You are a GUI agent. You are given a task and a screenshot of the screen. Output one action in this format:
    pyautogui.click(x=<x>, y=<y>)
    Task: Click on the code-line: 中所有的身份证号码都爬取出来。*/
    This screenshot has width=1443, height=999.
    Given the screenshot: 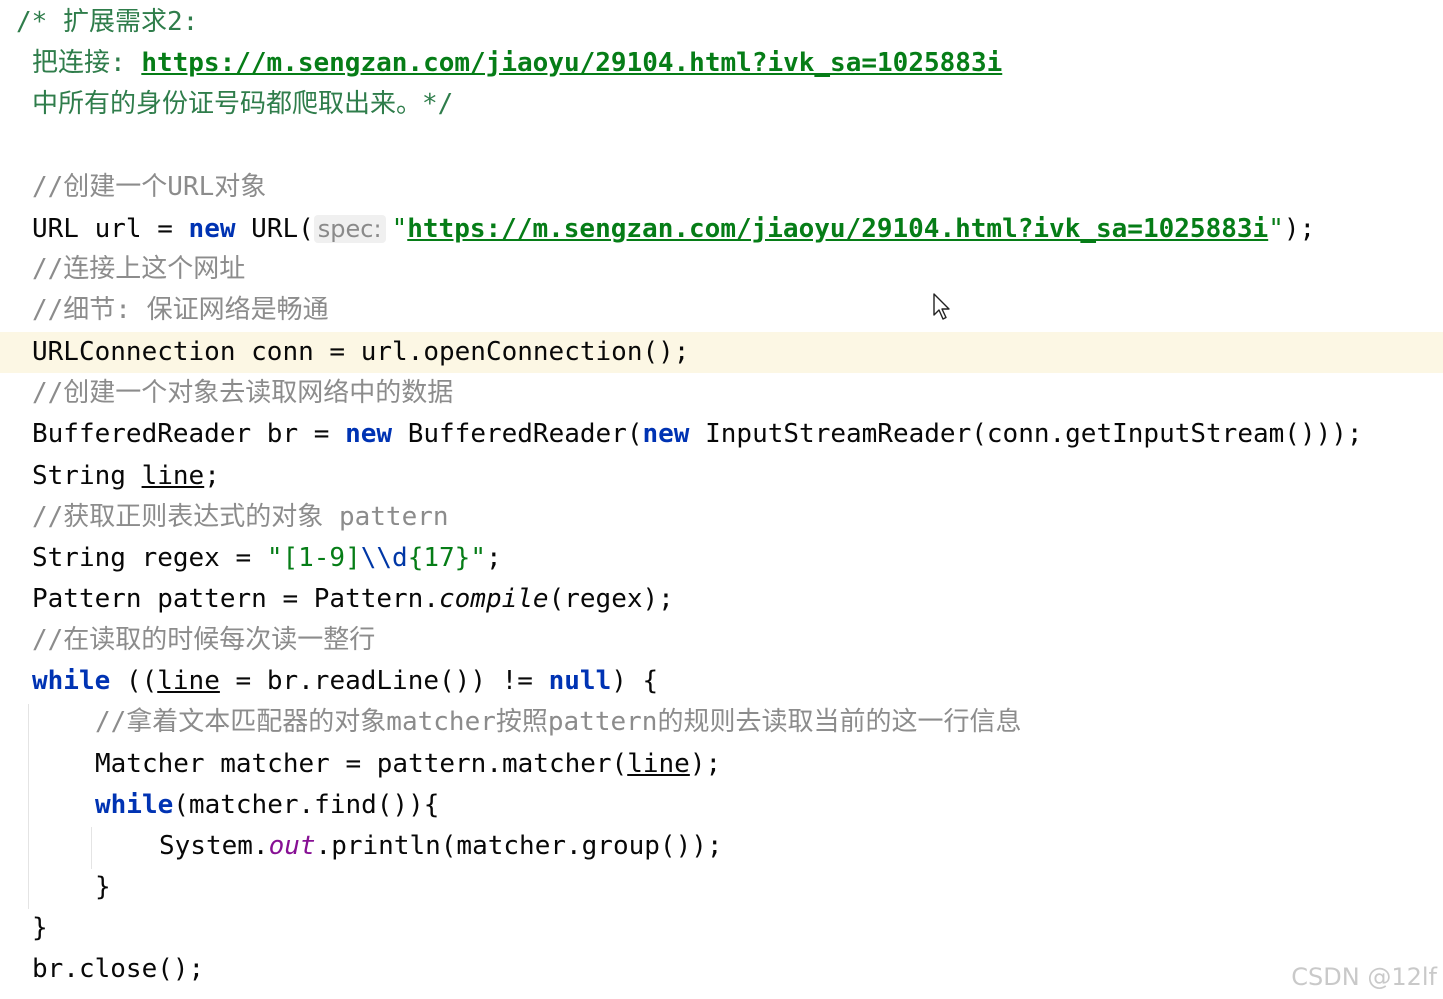 What is the action you would take?
    pyautogui.click(x=721, y=104)
    